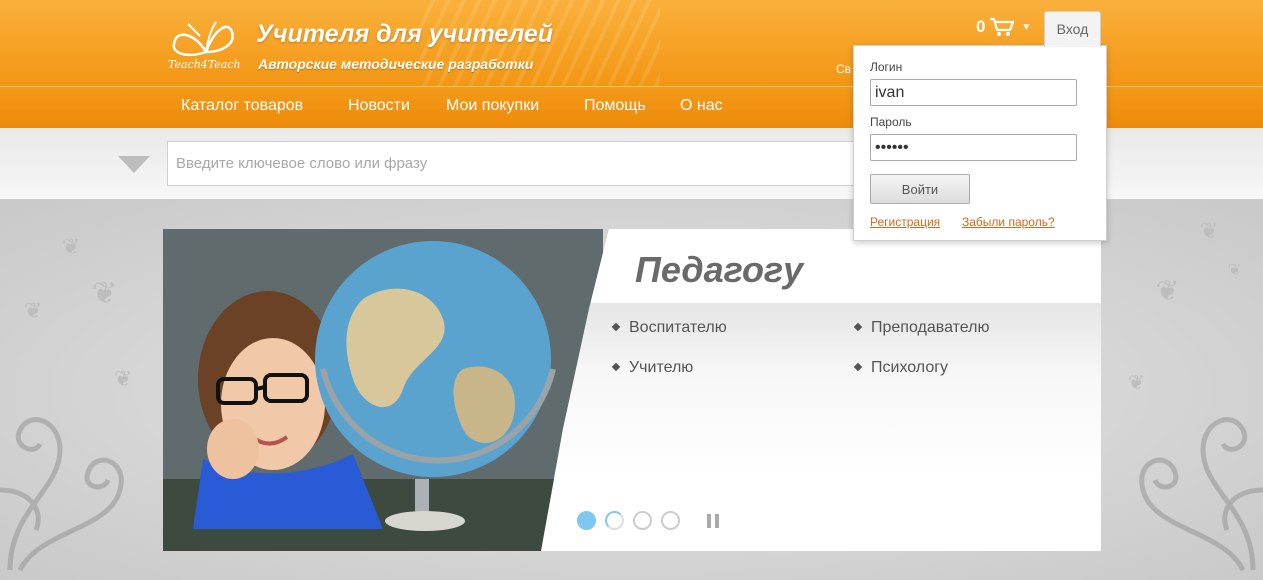  Describe the element at coordinates (1201, 494) in the screenshot. I see `swirl-ornament-right` at that location.